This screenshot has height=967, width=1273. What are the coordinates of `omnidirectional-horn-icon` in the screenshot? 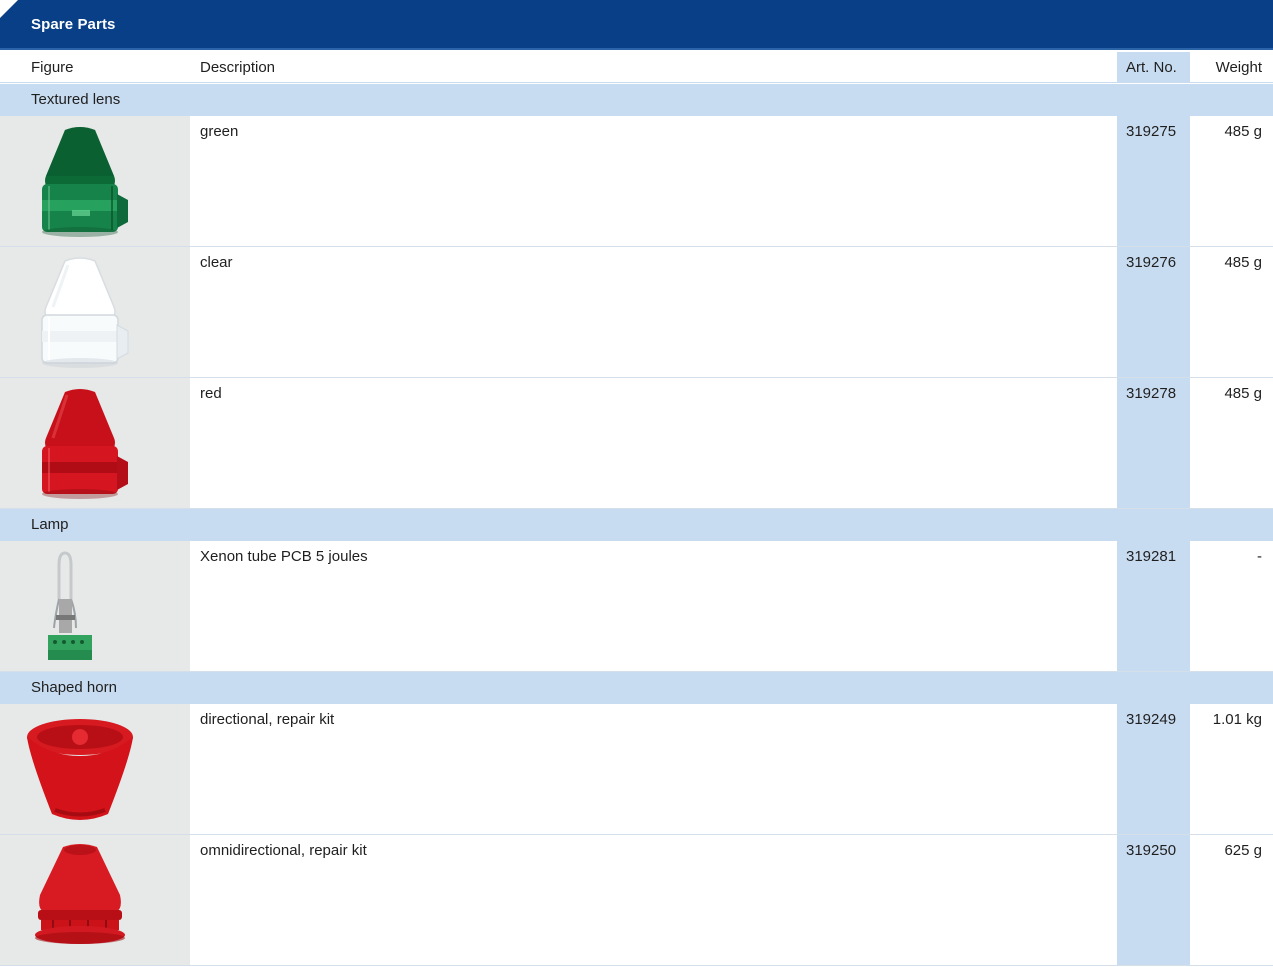 It's located at (80, 894).